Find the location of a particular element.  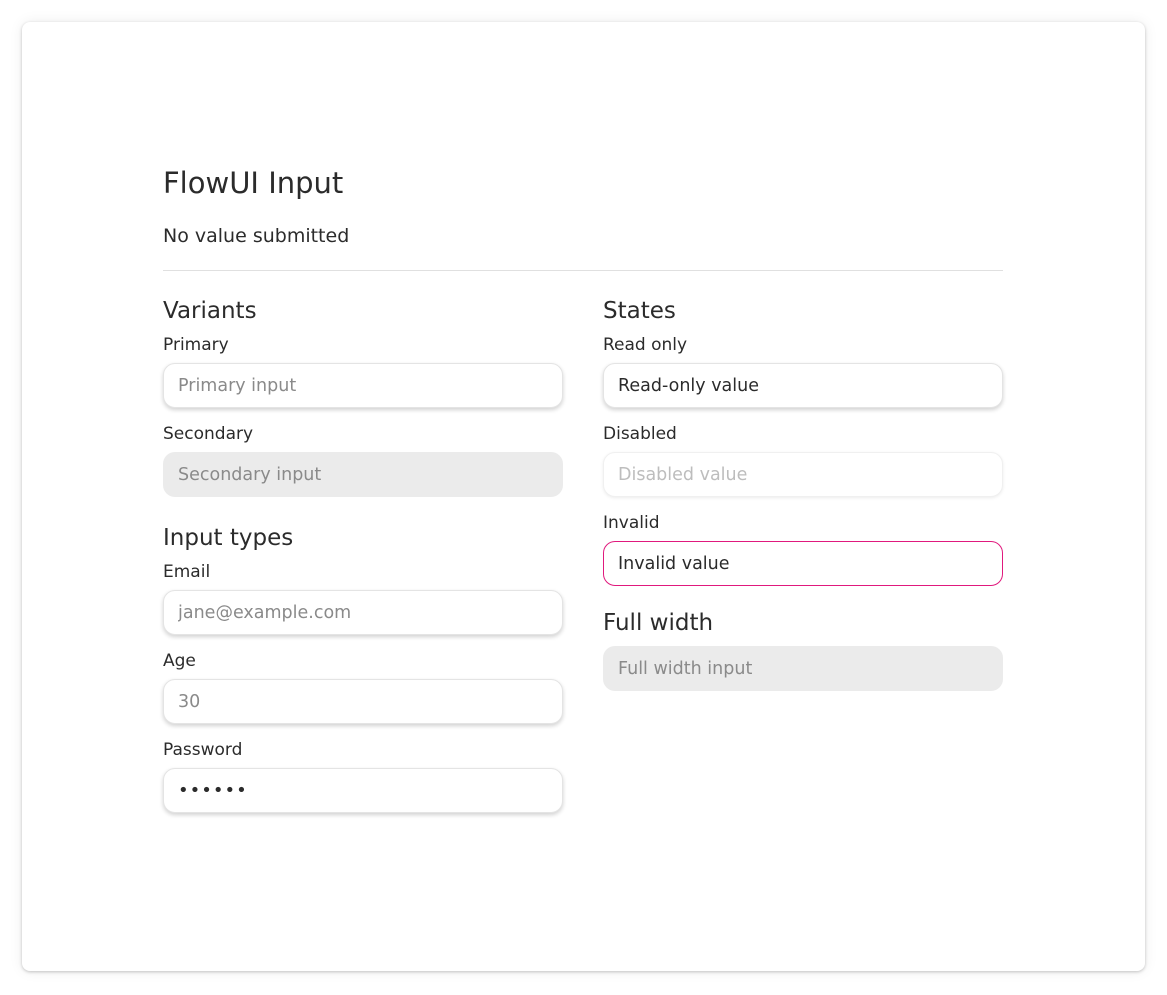

full-width-input is located at coordinates (803, 668).